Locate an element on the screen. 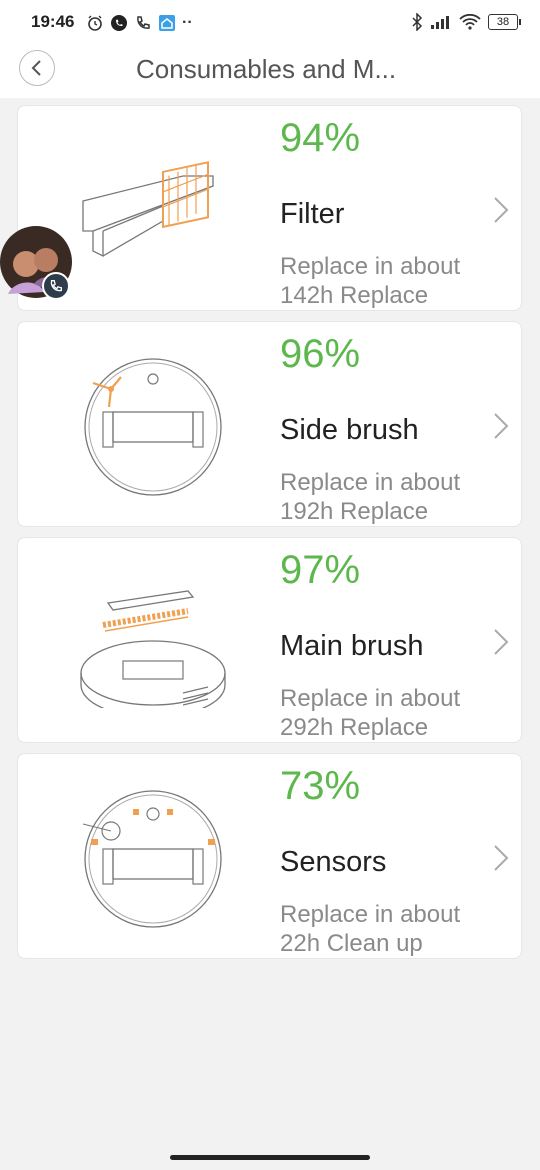 The height and width of the screenshot is (1170, 540). bluetooth-icon is located at coordinates (417, 22).